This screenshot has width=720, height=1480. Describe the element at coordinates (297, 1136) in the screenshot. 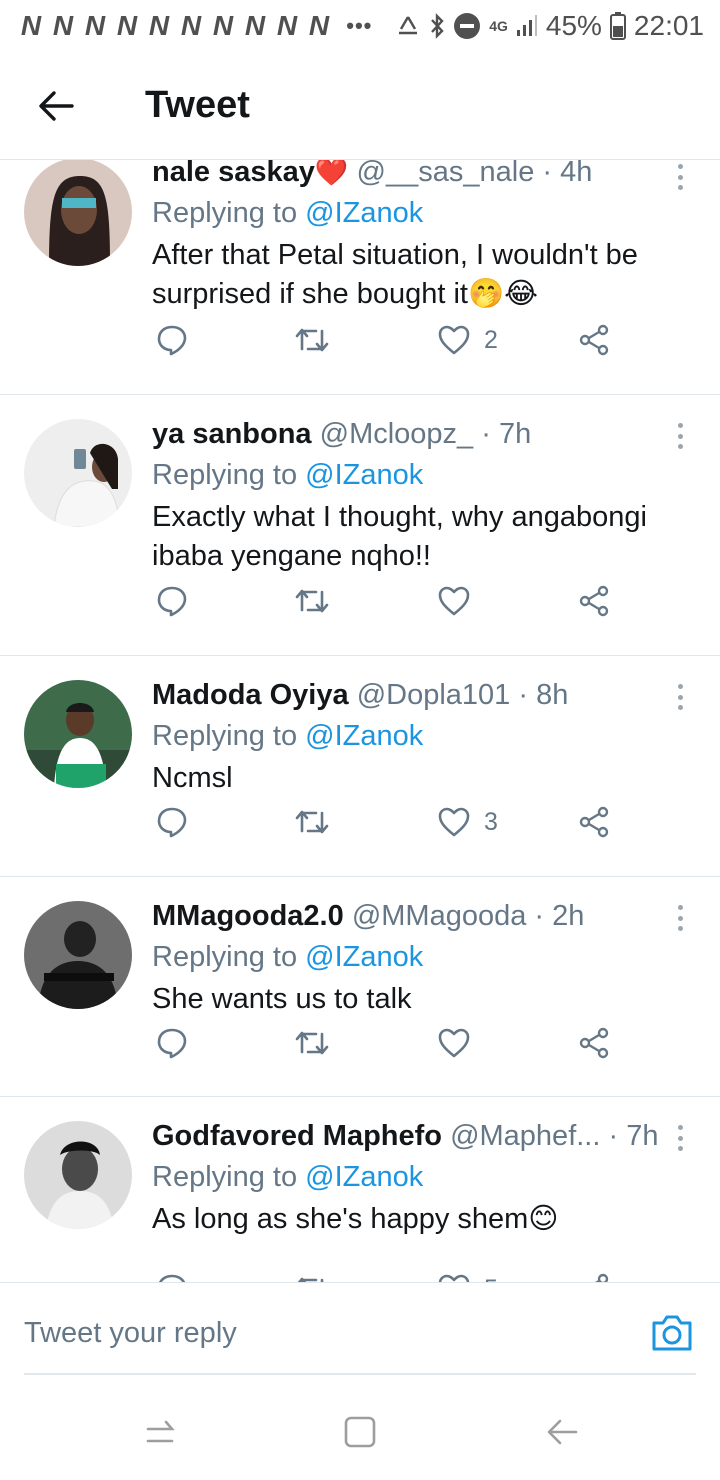

I see `display-name: Godfavored Maphefo` at that location.